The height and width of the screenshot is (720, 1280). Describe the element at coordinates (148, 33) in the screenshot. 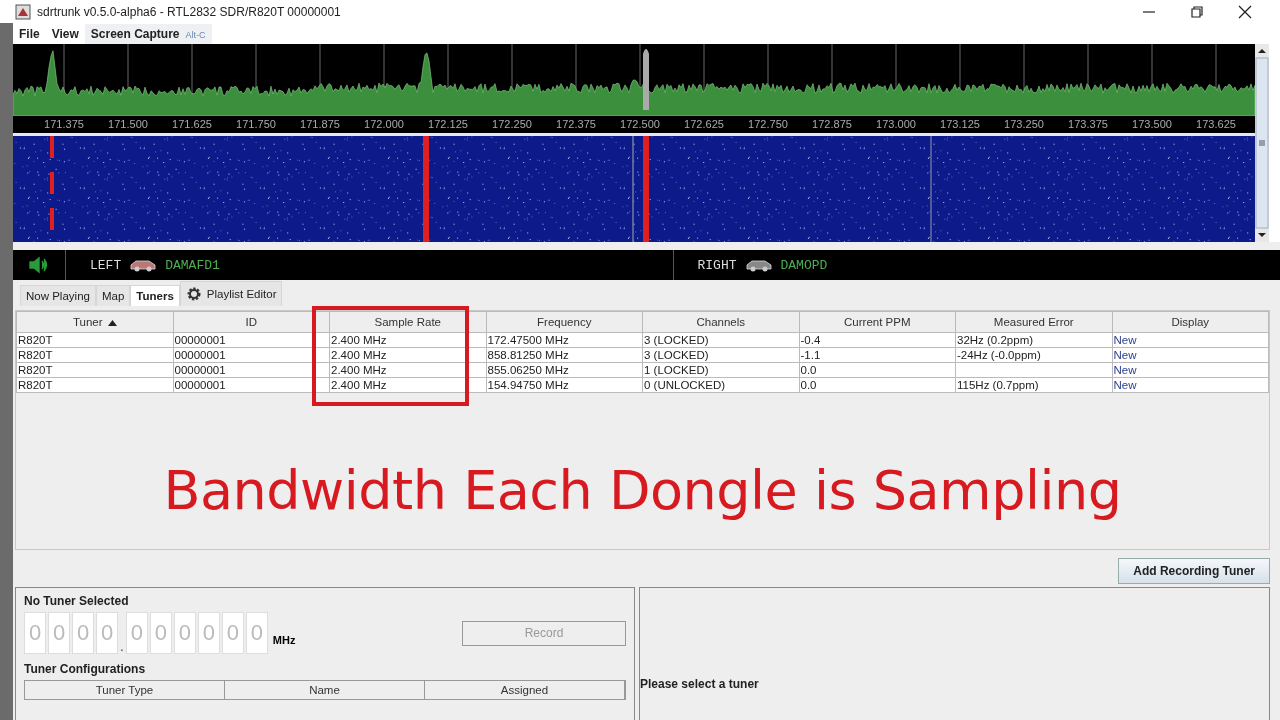

I see `menu-item: Screen Capture Alt-C` at that location.